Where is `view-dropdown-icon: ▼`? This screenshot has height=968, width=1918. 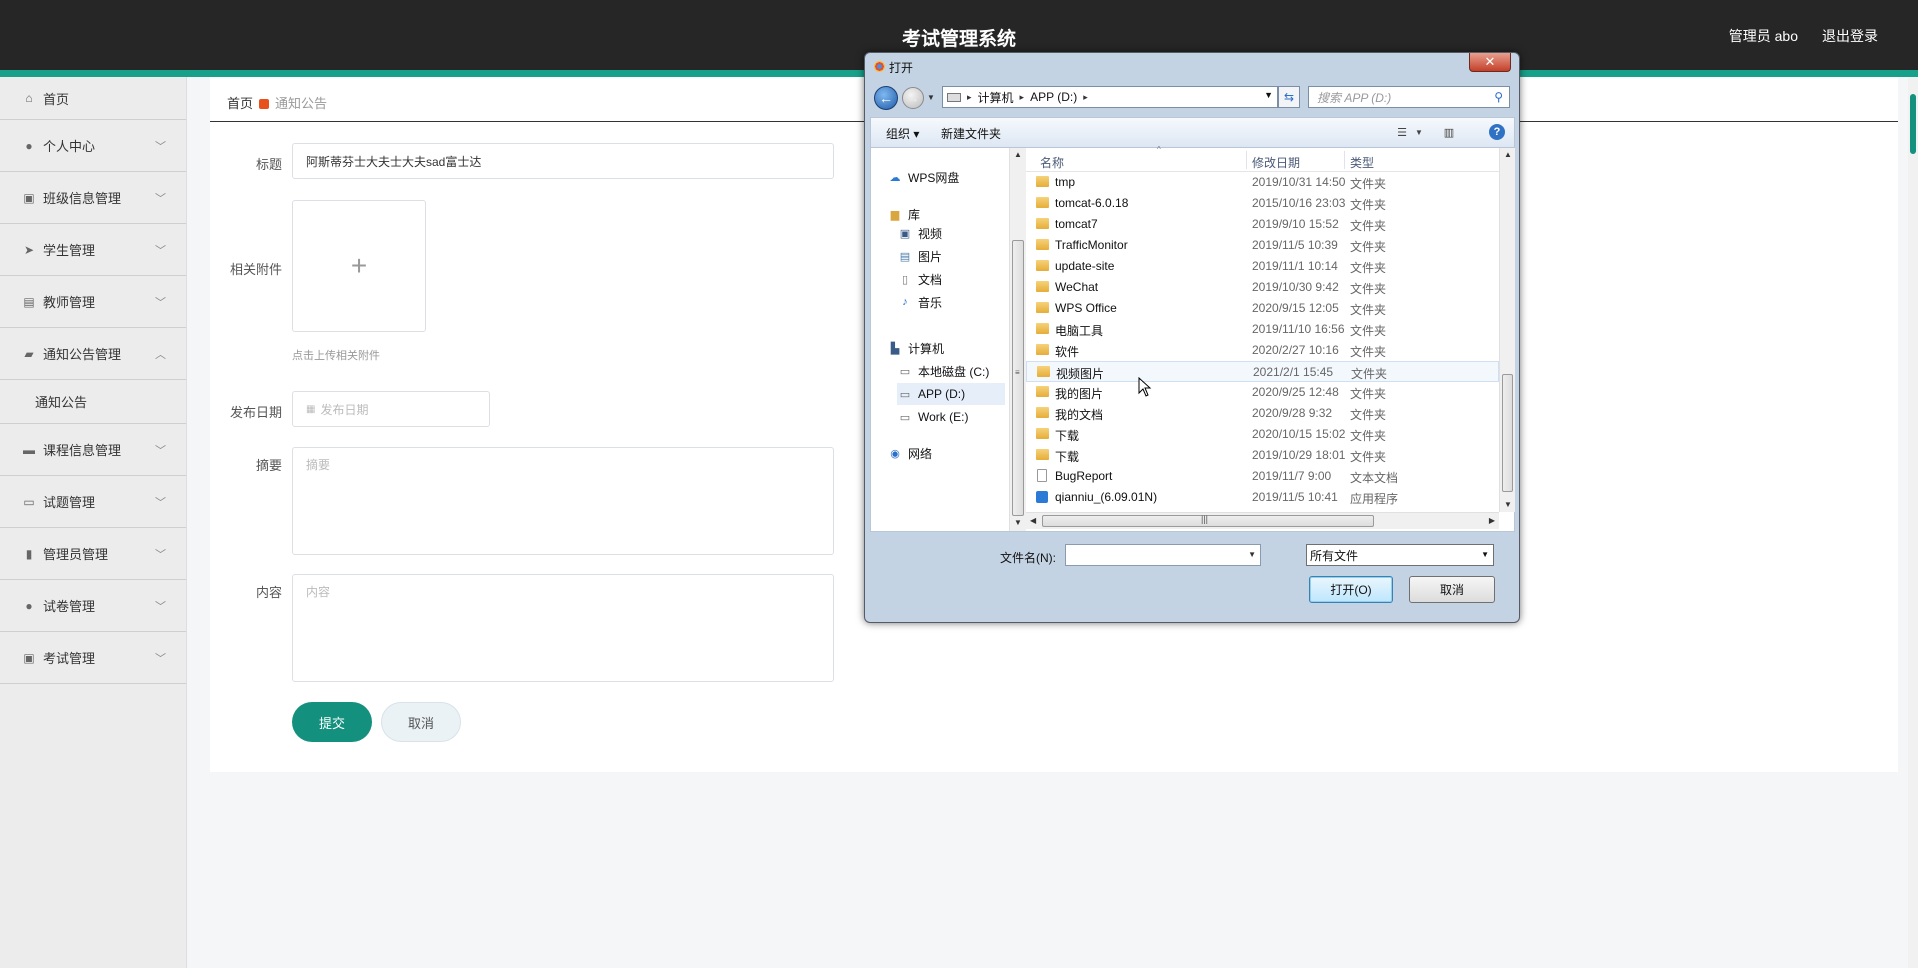
view-dropdown-icon: ▼ is located at coordinates (1419, 132).